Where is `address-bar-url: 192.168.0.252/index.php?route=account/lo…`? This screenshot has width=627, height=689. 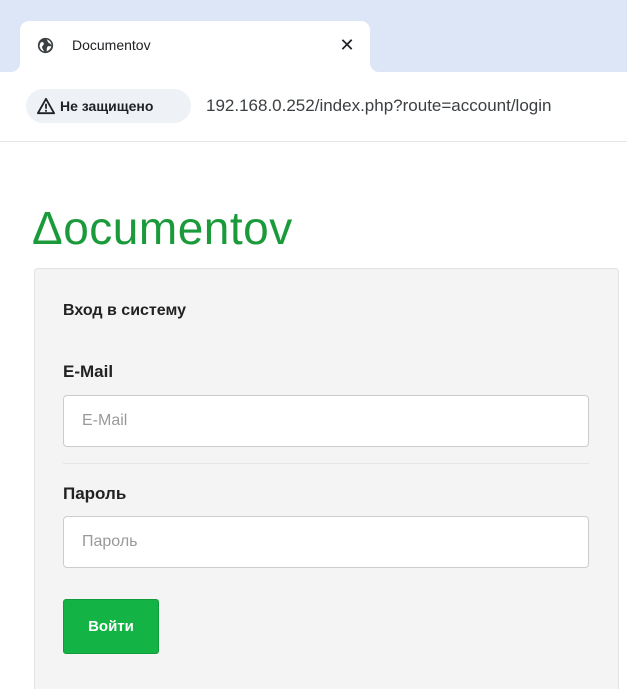 address-bar-url: 192.168.0.252/index.php?route=account/lo… is located at coordinates (378, 106).